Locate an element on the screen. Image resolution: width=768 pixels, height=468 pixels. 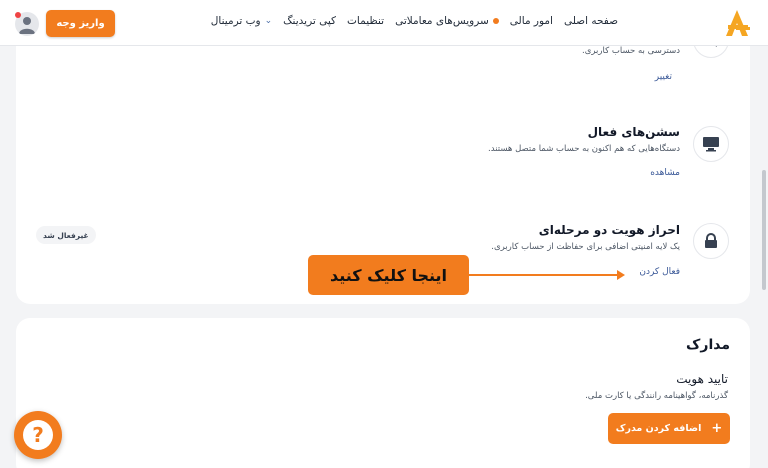
question-chat-icon: ? is located at coordinates (38, 435).